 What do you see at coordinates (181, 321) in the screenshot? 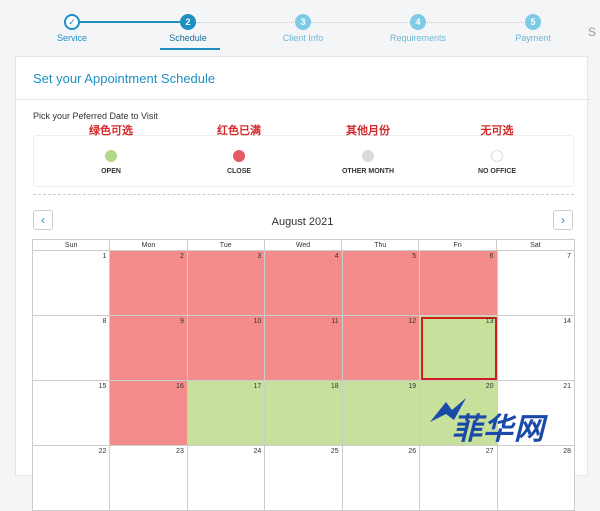
I see `day-number: 9` at bounding box center [181, 321].